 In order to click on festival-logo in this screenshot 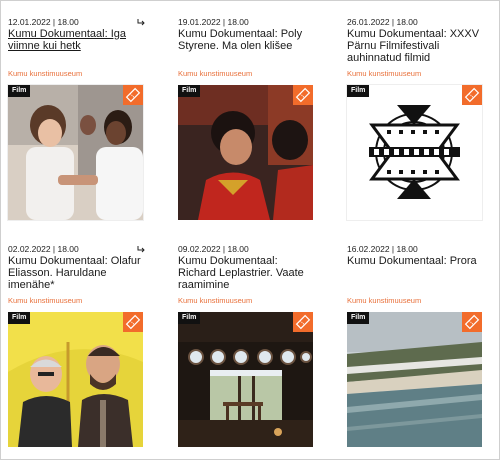, I will do `click(414, 152)`.